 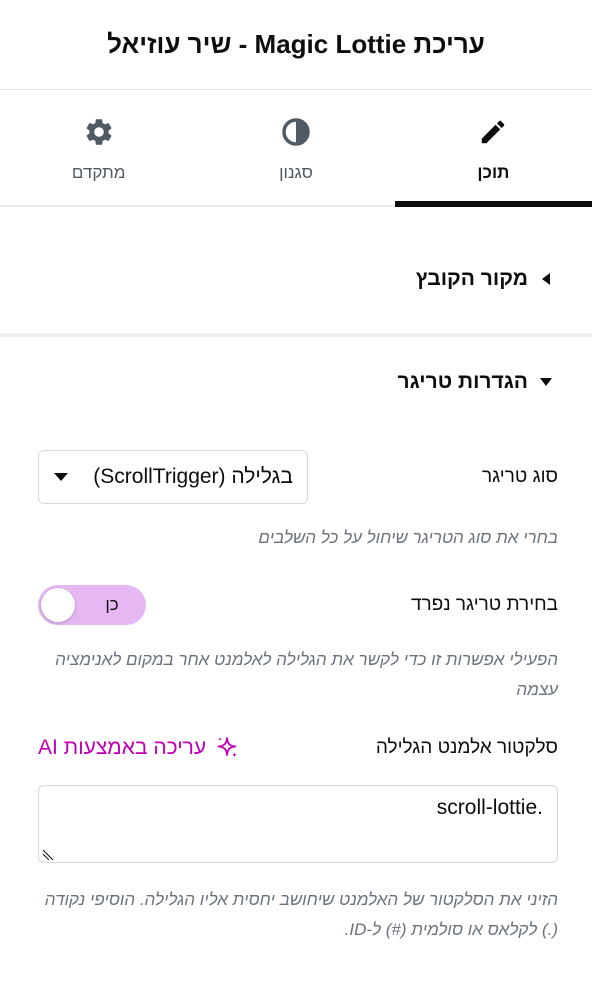 What do you see at coordinates (92, 605) in the screenshot?
I see `separate-trigger-toggle: כן` at bounding box center [92, 605].